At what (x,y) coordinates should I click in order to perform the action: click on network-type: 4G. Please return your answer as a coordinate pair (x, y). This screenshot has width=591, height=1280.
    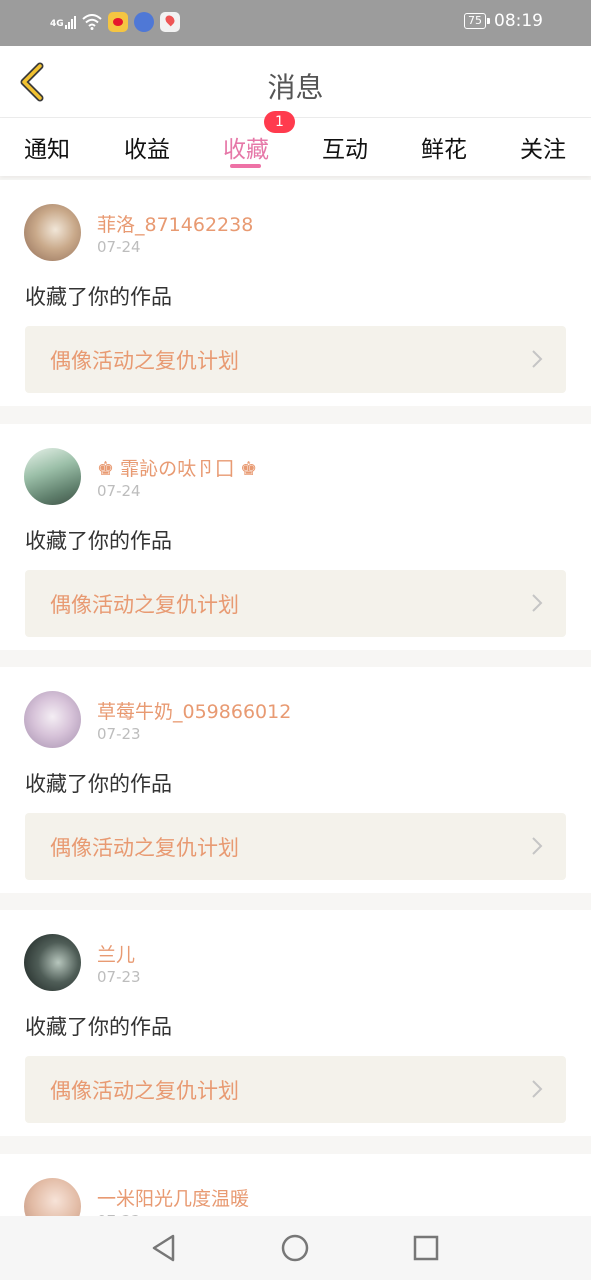
    Looking at the image, I should click on (57, 24).